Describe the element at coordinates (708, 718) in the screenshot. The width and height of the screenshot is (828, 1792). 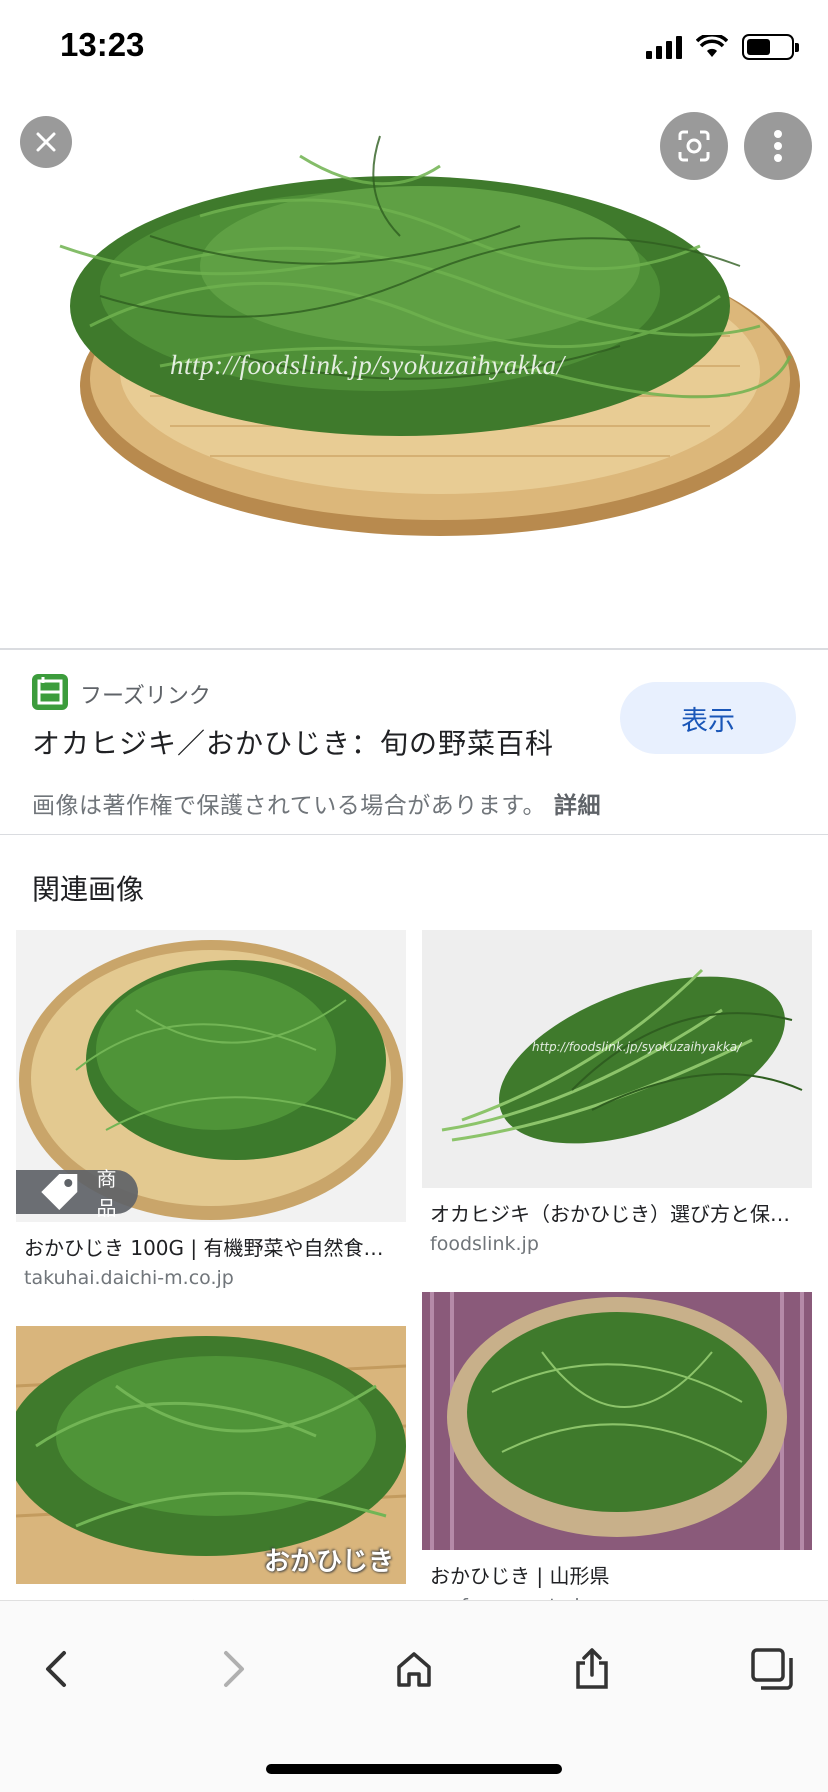
I see `view-button: 表示` at that location.